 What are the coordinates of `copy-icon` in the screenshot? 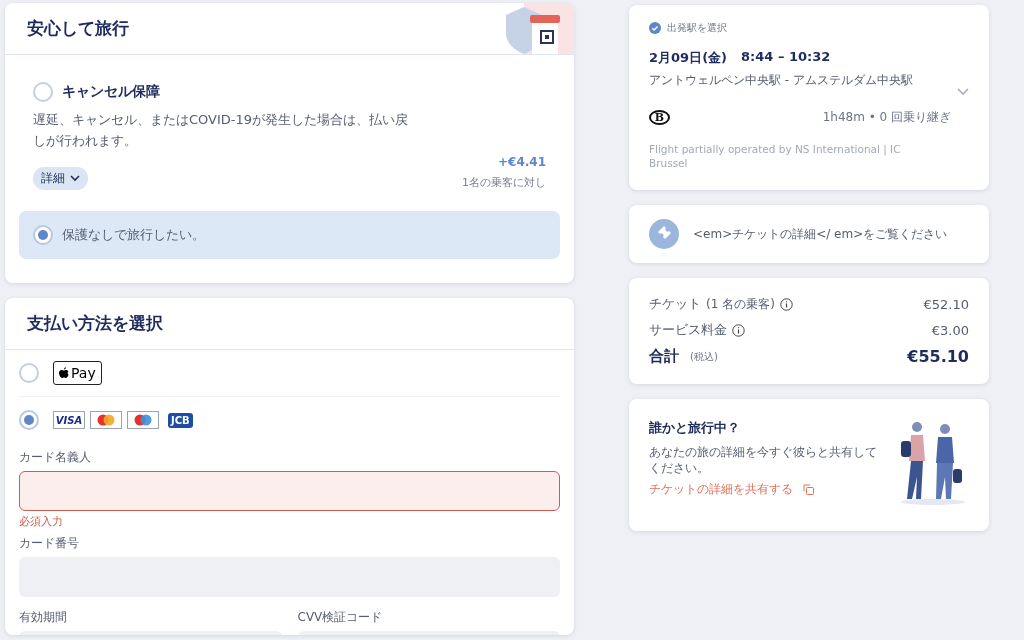 It's located at (808, 489).